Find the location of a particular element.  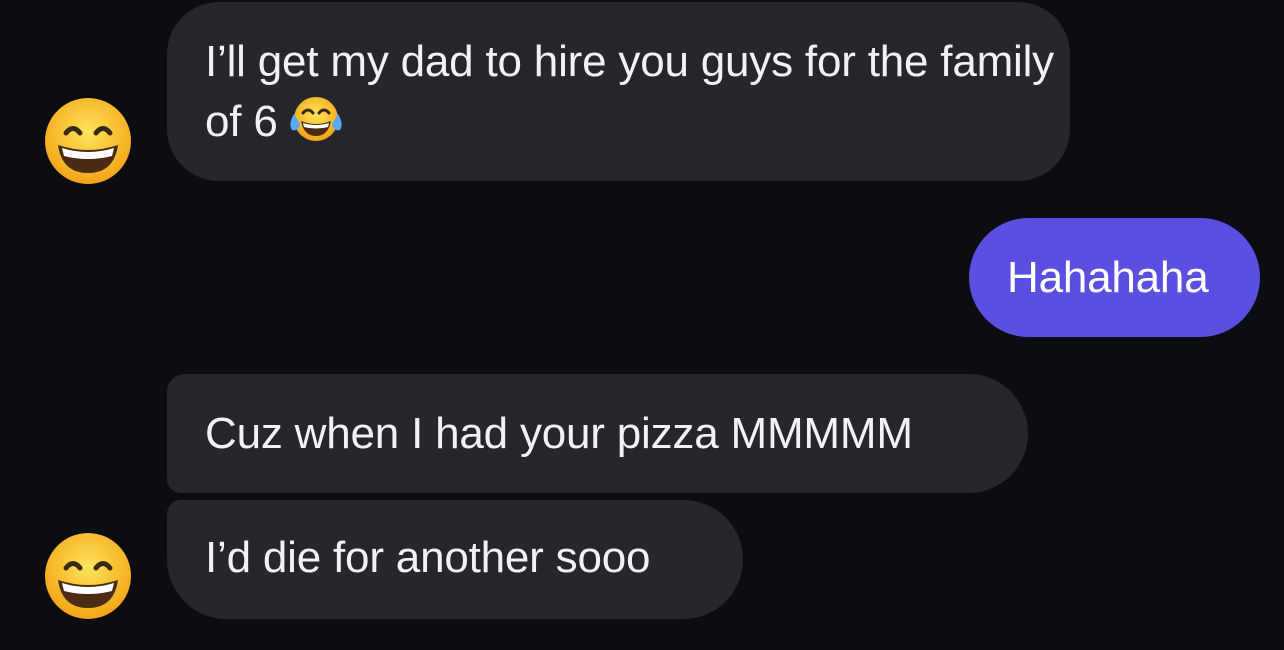

incoming-message-bubble: I’d die for another sooo is located at coordinates (455, 559).